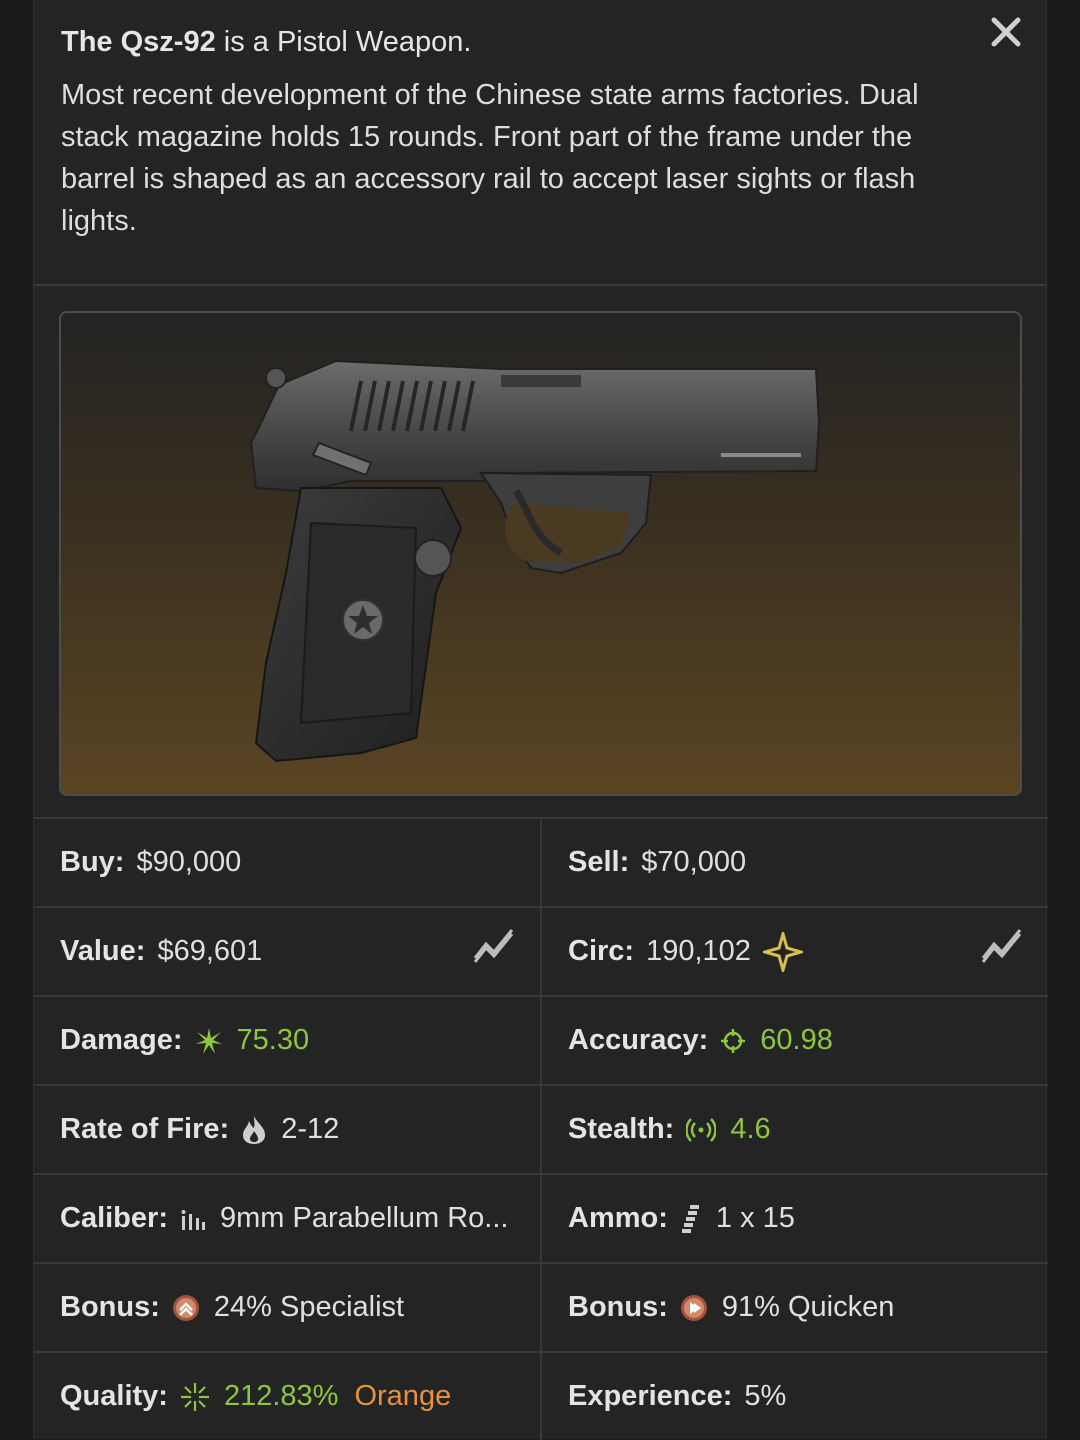 The height and width of the screenshot is (1440, 1080). I want to click on sell-value: $70,000, so click(694, 862).